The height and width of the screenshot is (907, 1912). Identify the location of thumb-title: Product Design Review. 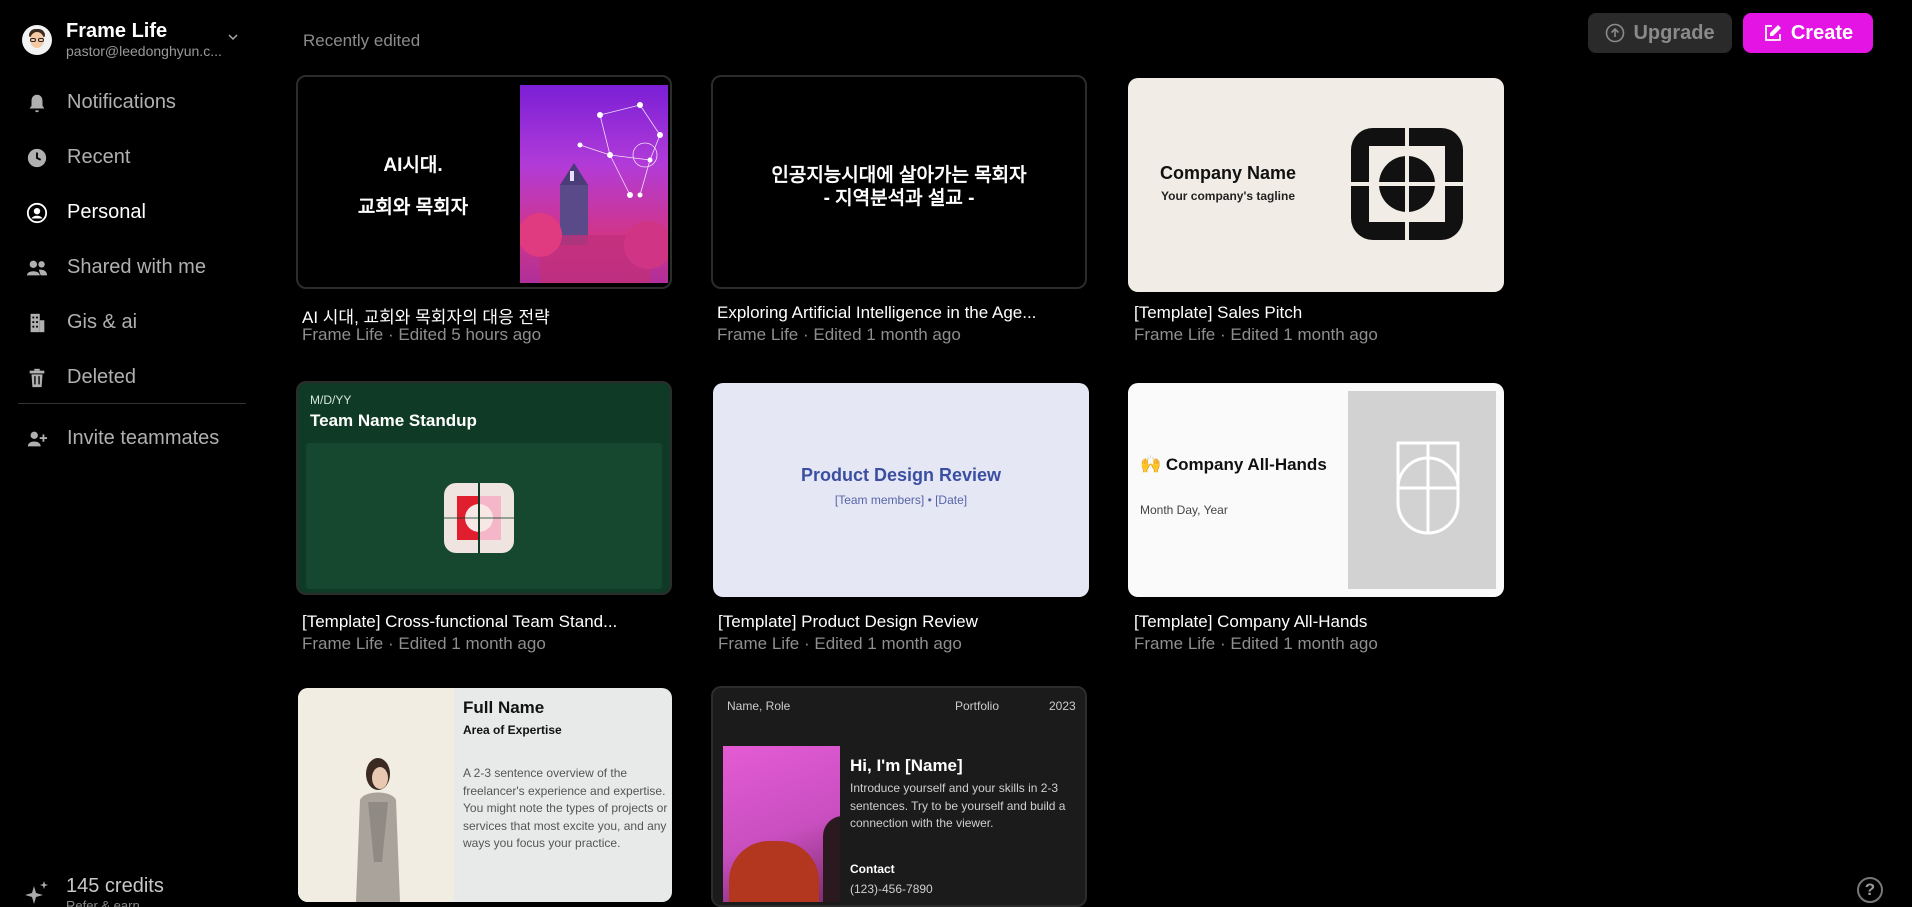
(901, 475).